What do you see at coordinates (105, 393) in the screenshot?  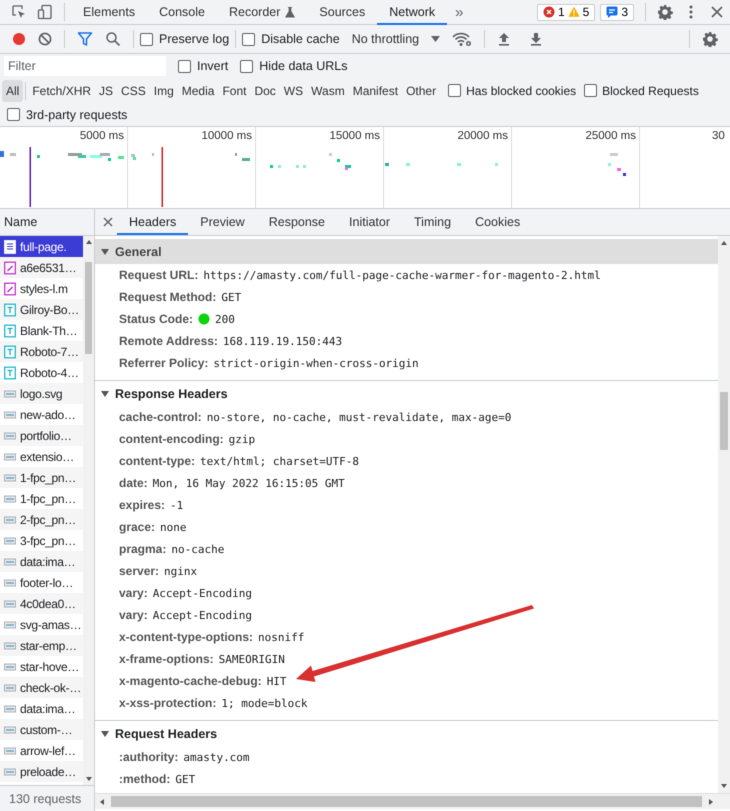 I see `caret-icon` at bounding box center [105, 393].